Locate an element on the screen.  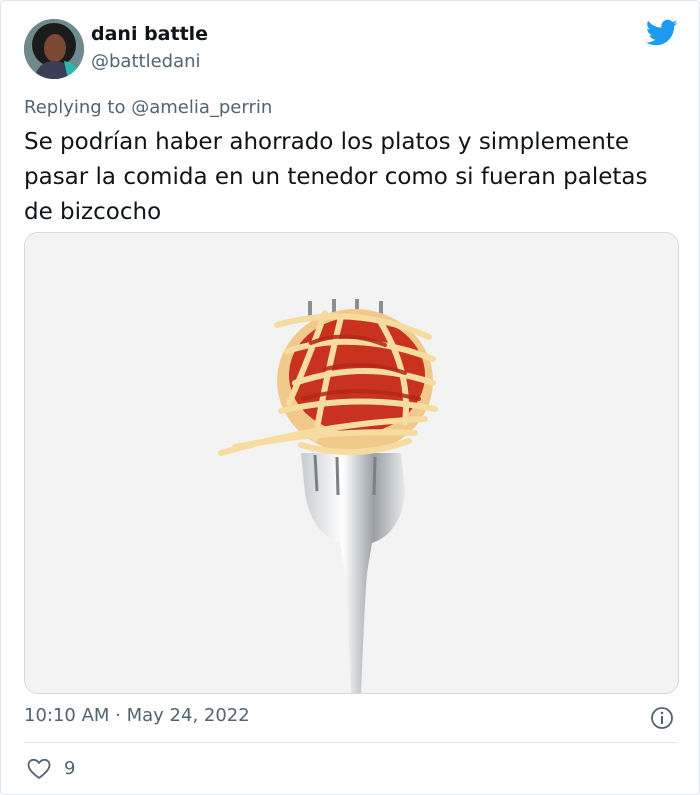
tweet-timestamp: 10:10 AM · May 24, 2022 is located at coordinates (137, 715).